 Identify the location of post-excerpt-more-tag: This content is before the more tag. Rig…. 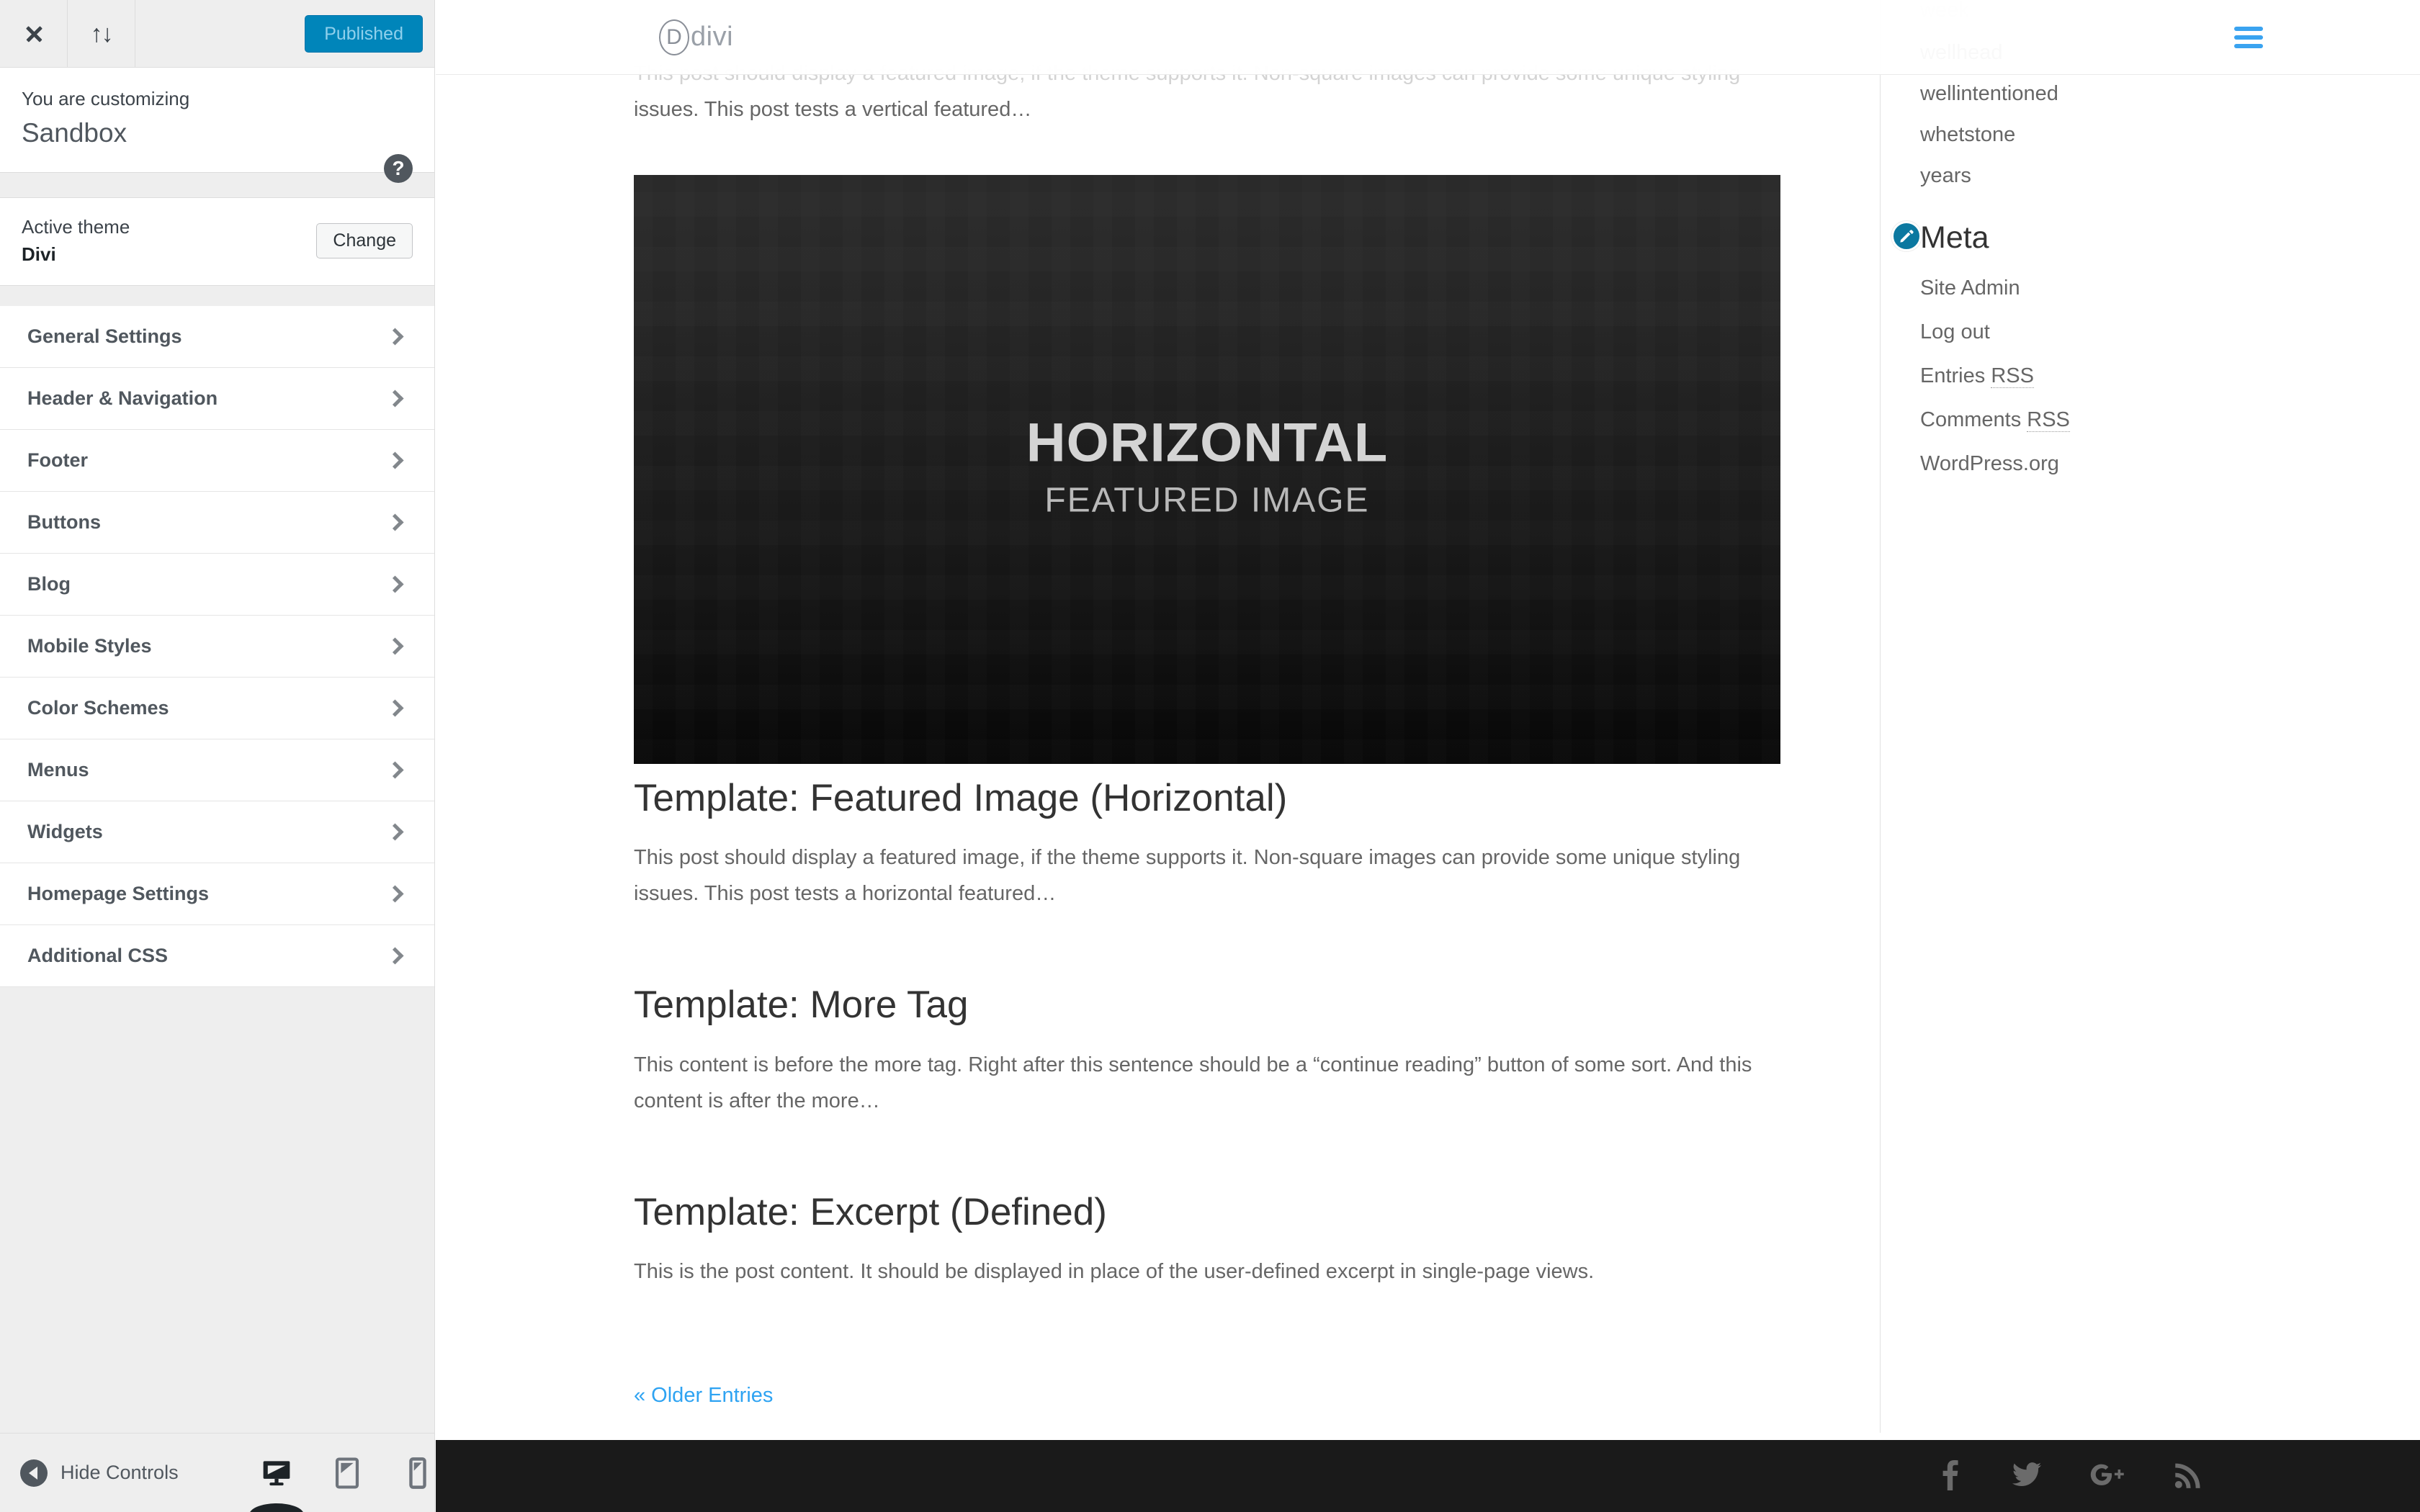
(1193, 1082).